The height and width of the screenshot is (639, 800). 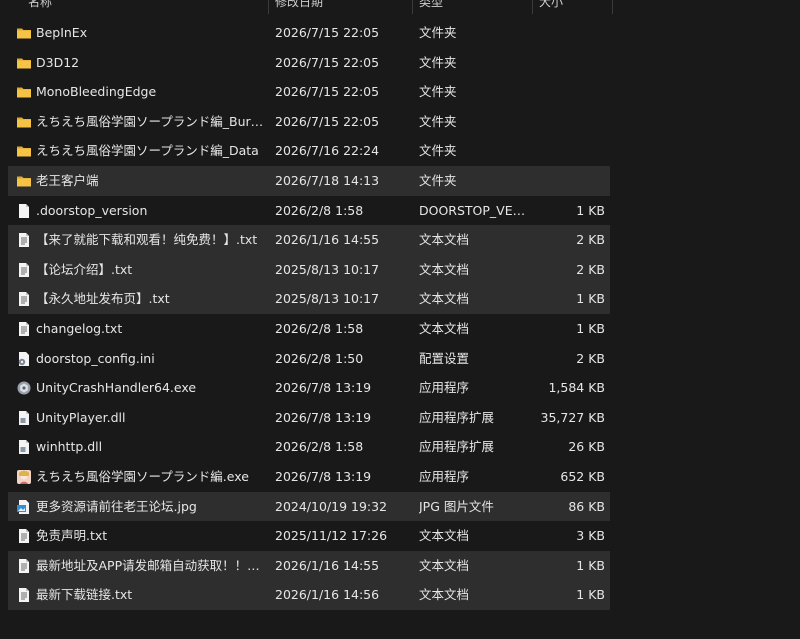 What do you see at coordinates (327, 595) in the screenshot?
I see `file-date: 2026/1/16 14:56` at bounding box center [327, 595].